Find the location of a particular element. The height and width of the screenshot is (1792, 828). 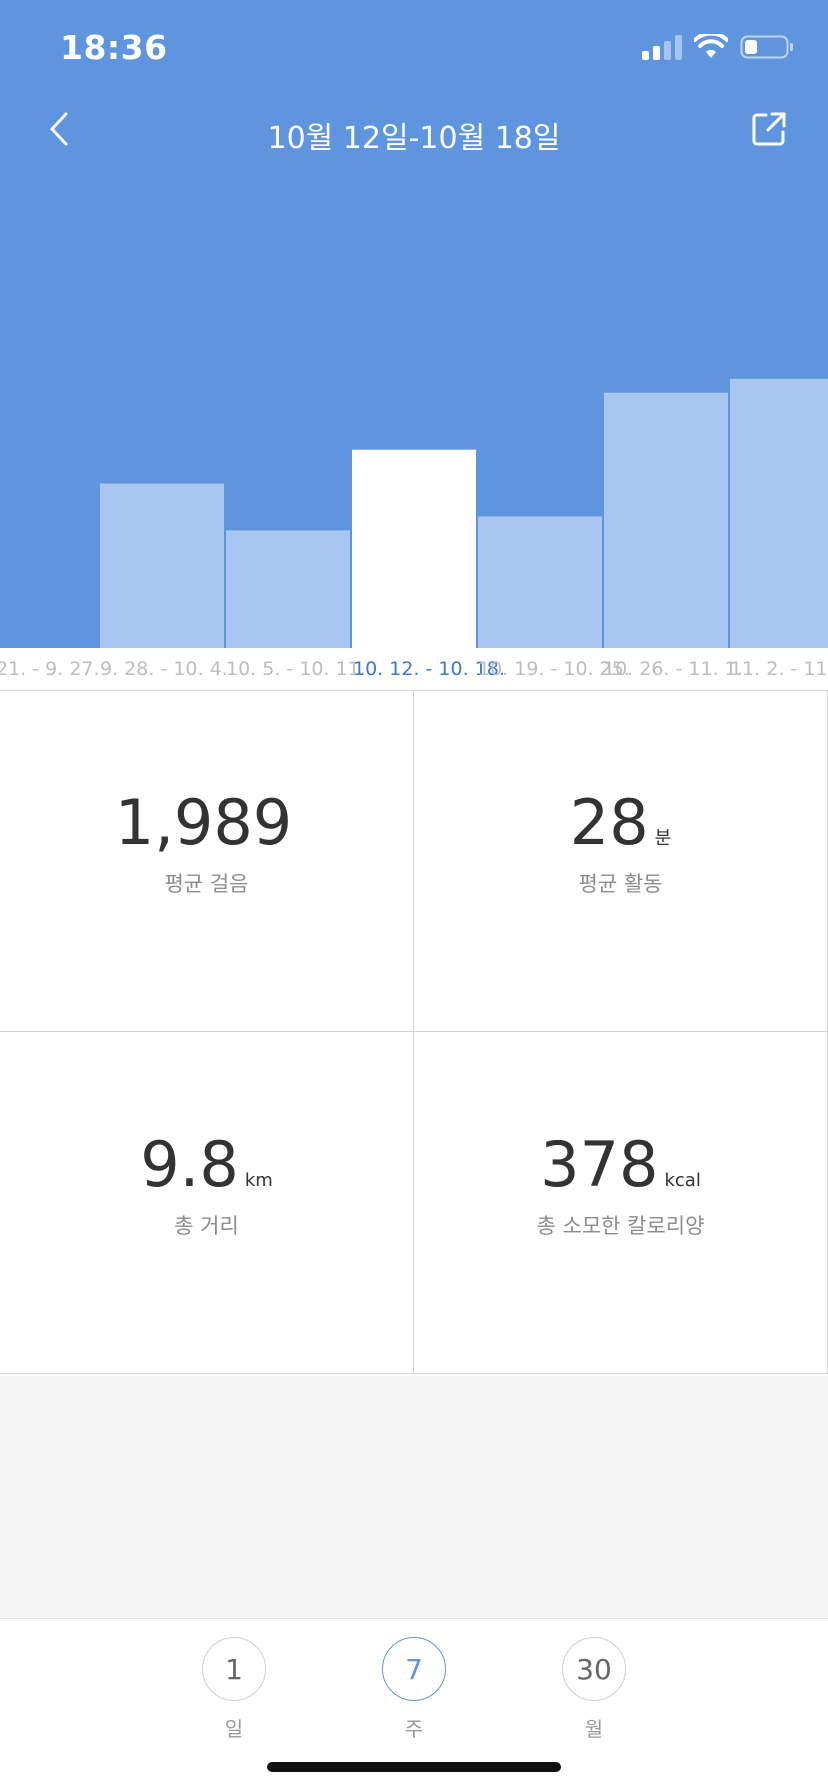

stat-value: 28 is located at coordinates (609, 822).